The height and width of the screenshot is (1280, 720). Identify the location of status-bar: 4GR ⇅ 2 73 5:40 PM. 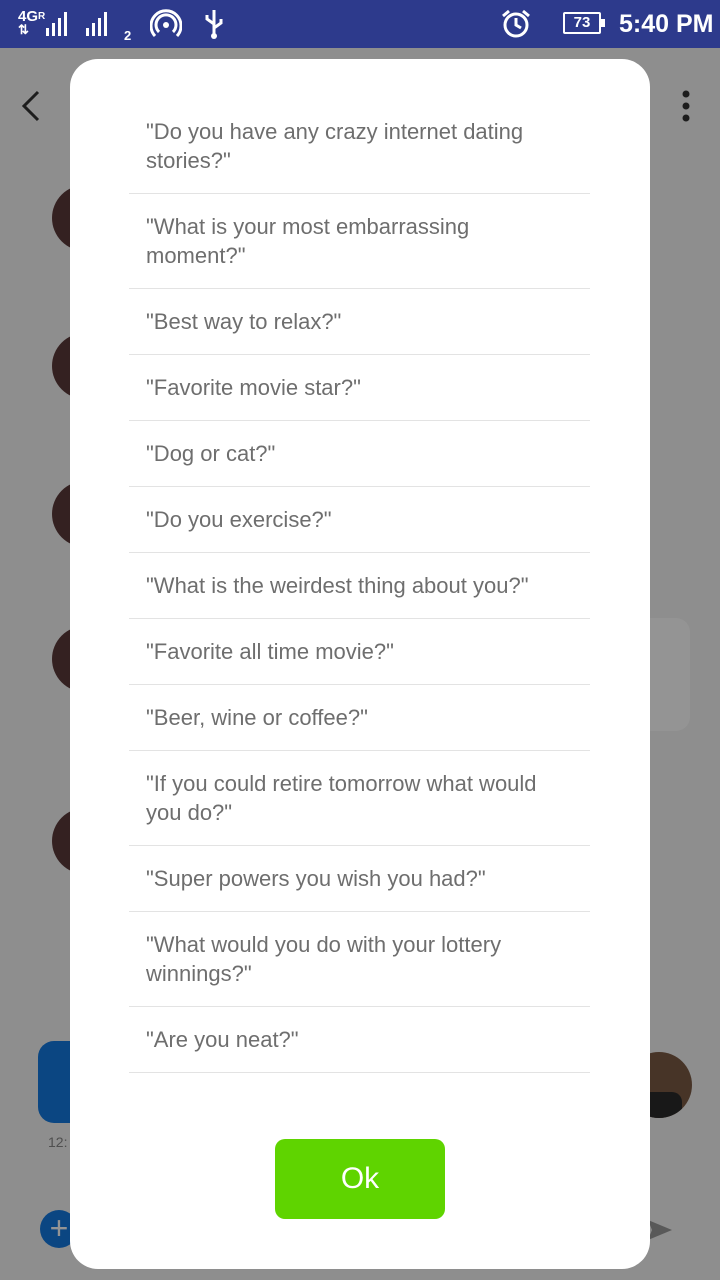
(360, 24).